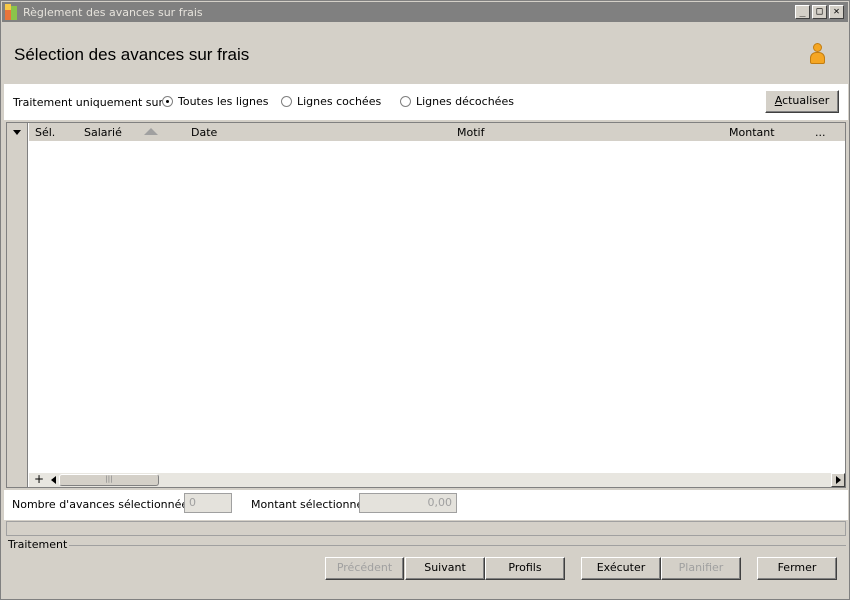 This screenshot has width=850, height=600. What do you see at coordinates (92, 102) in the screenshot?
I see `filter-label: Traitement uniquement sur :` at bounding box center [92, 102].